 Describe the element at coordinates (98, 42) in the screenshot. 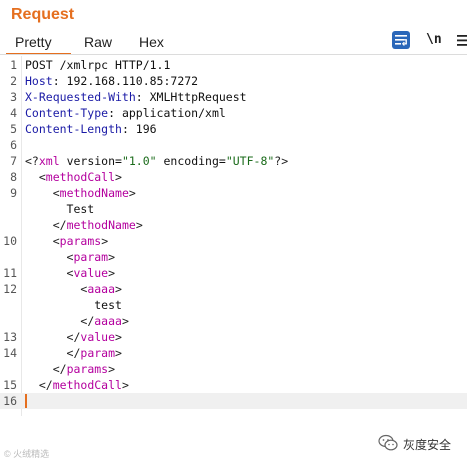

I see `tab-raw: Raw` at that location.